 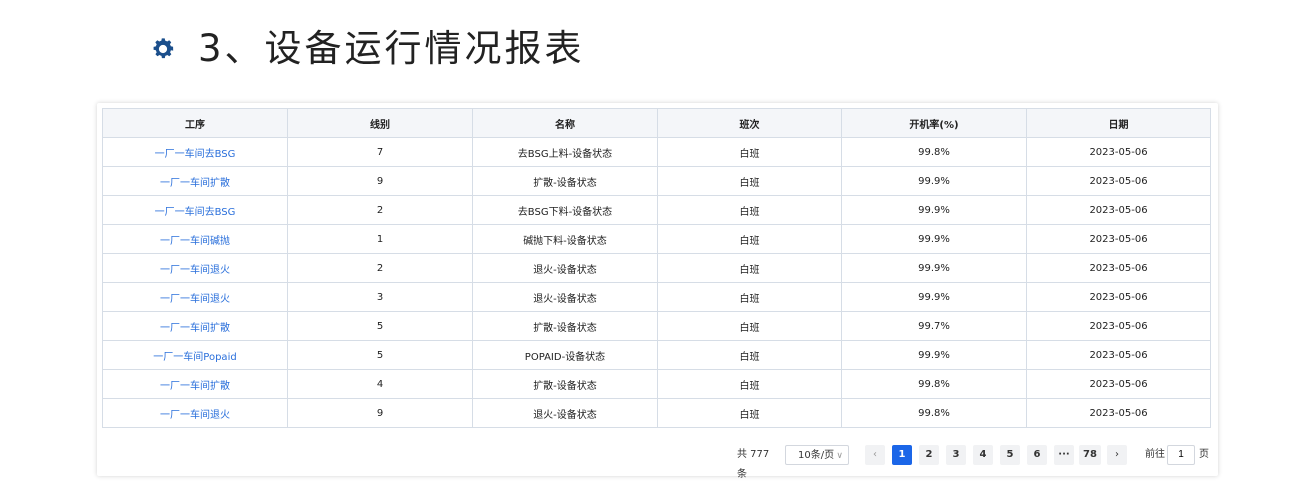 I want to click on next-page-button: ›, so click(x=1117, y=455).